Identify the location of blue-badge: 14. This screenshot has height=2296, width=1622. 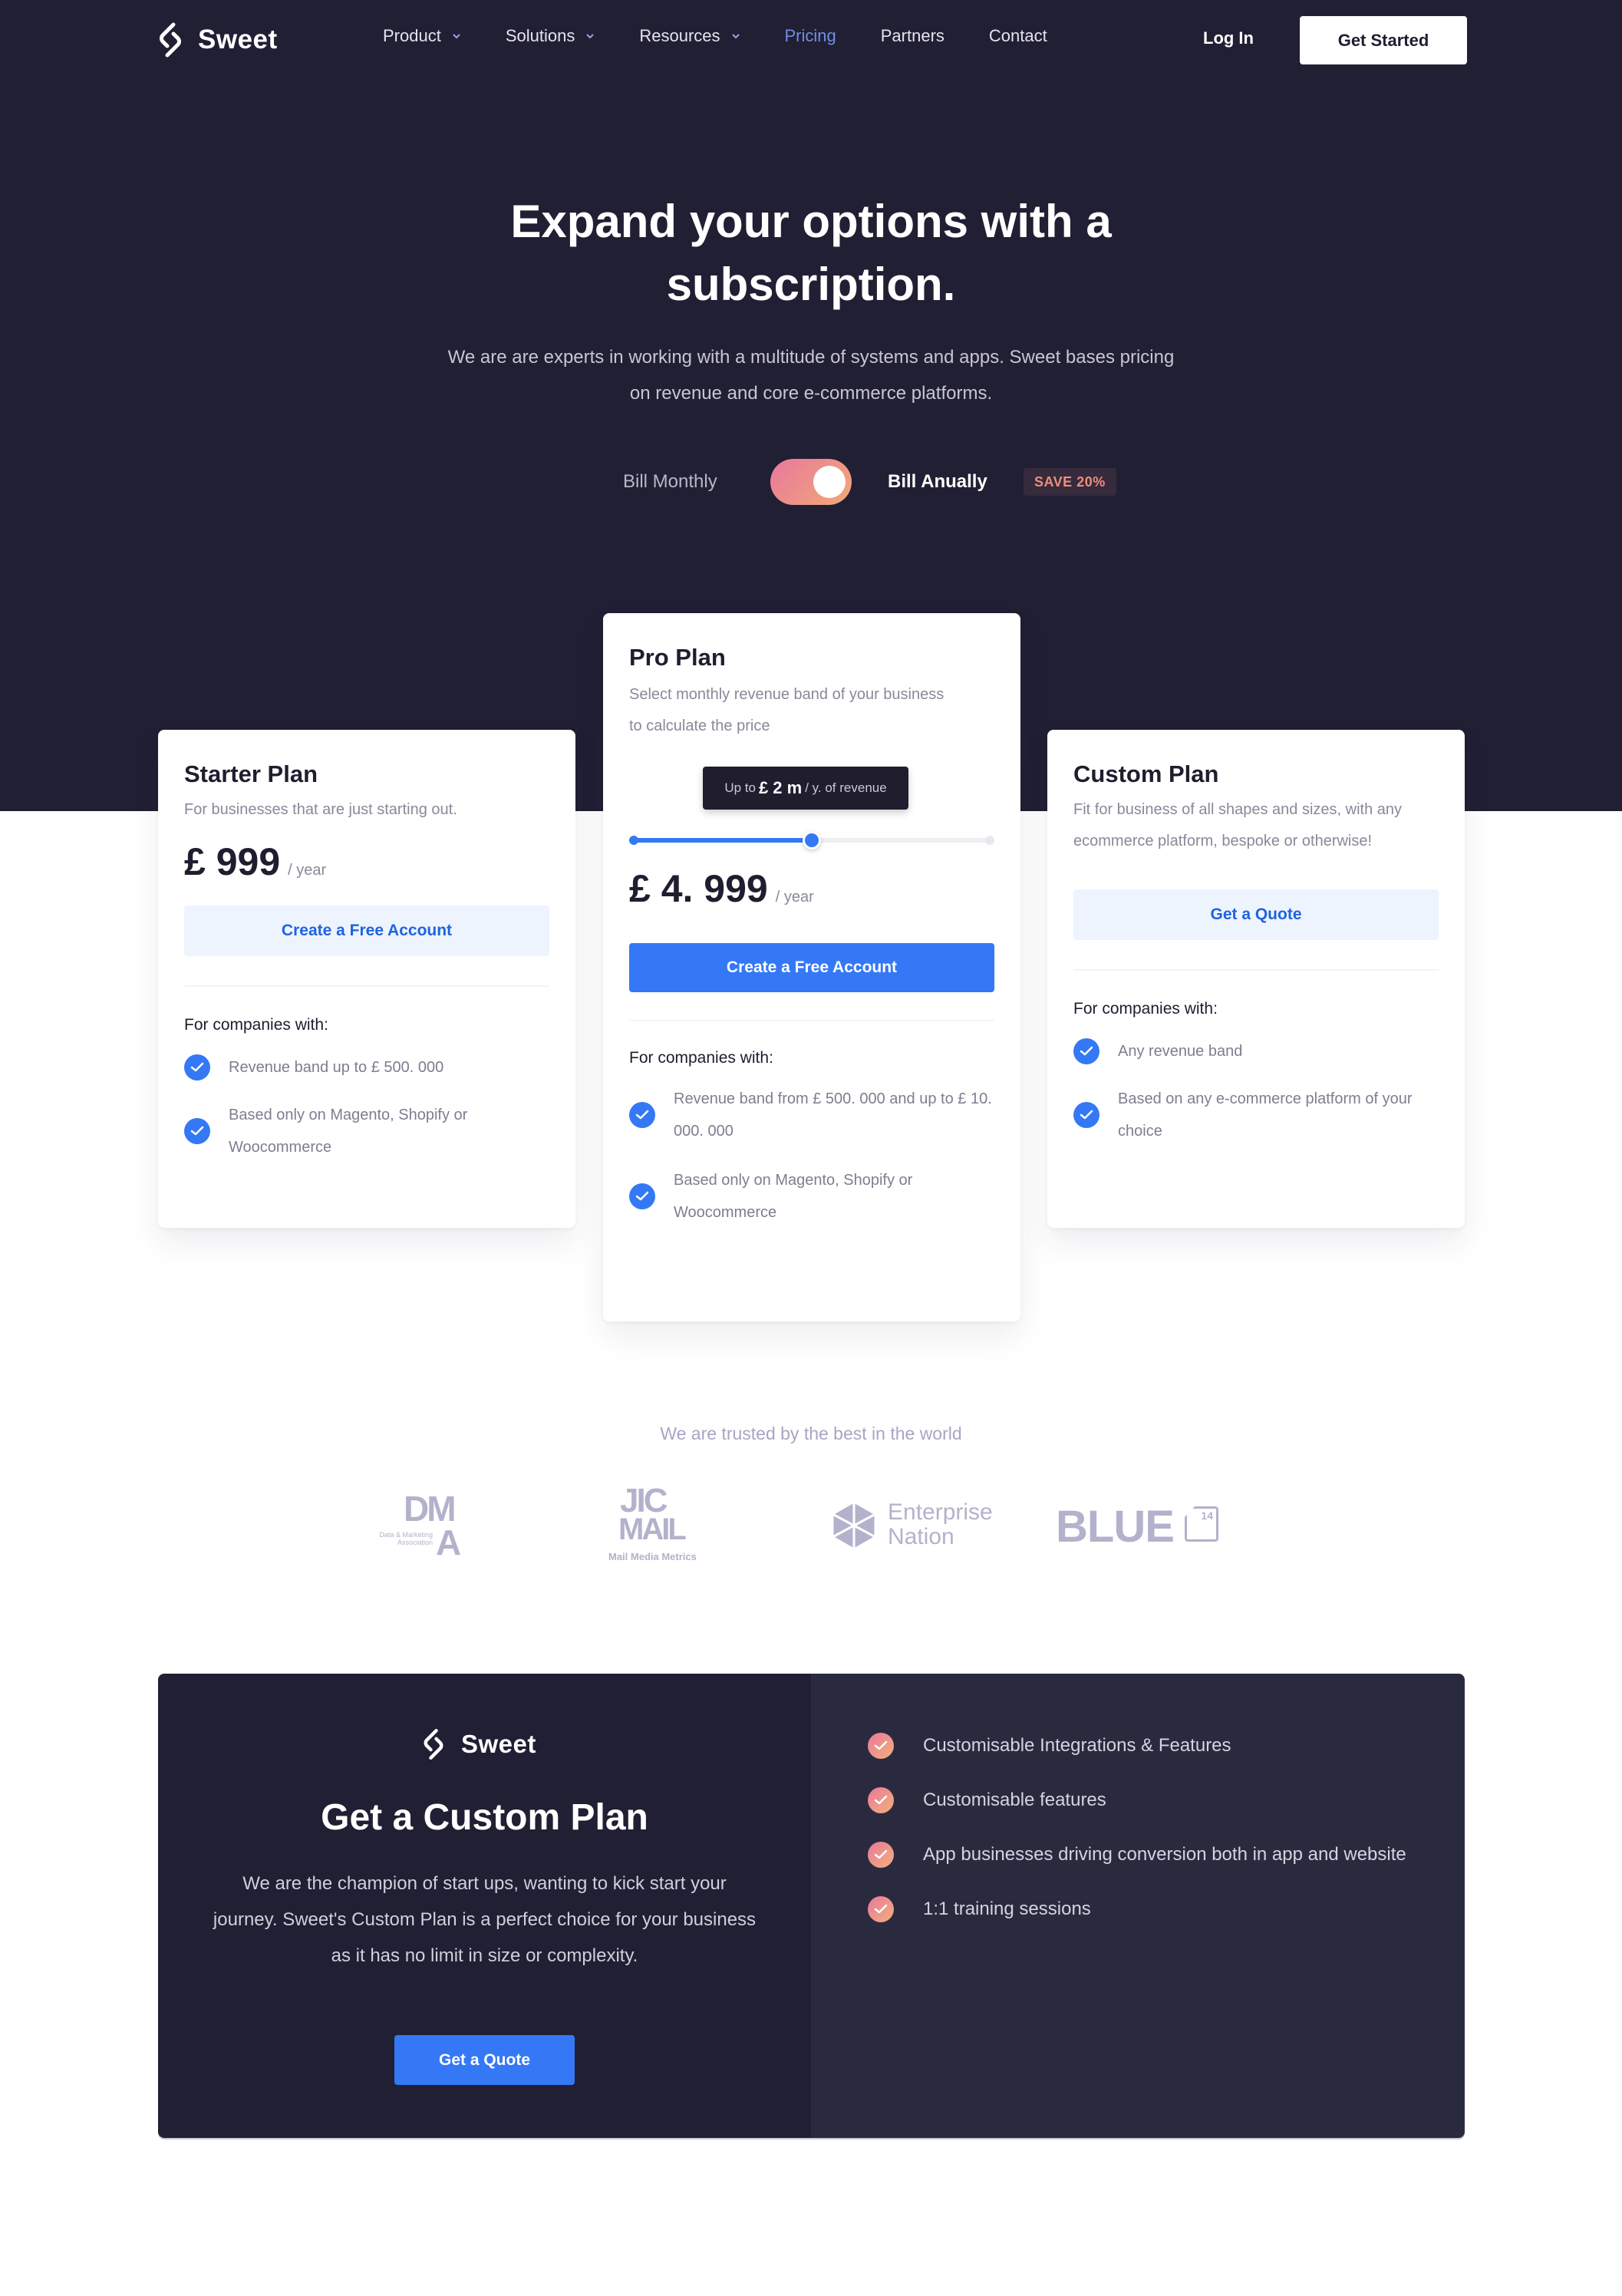
(1201, 1524).